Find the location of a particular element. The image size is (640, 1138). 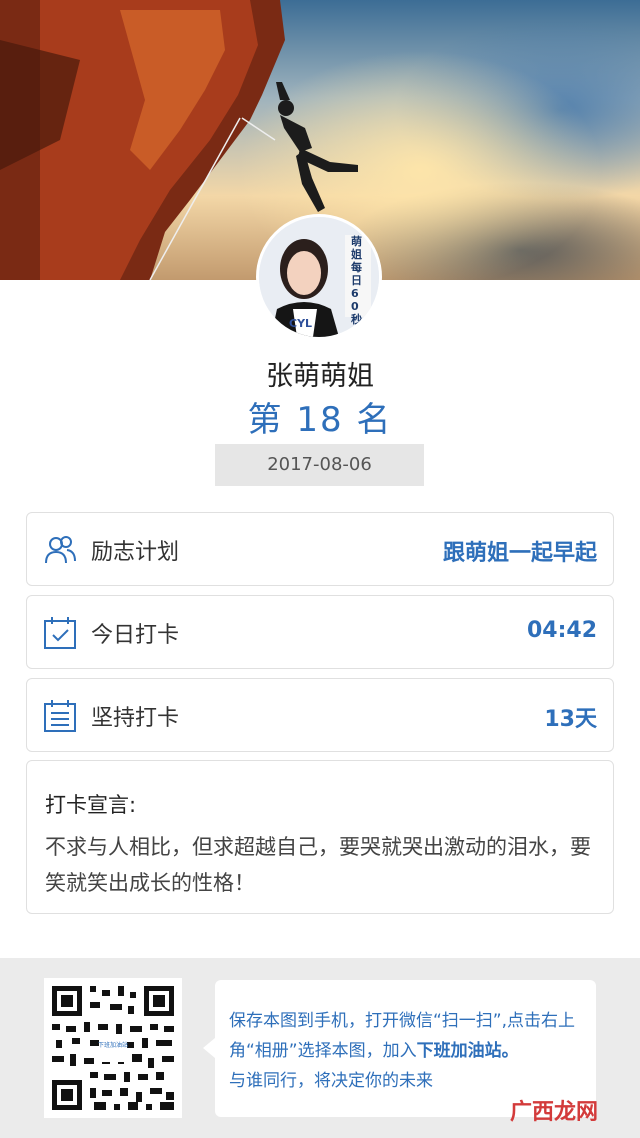

qr-code: 下班加油站 is located at coordinates (113, 1048).